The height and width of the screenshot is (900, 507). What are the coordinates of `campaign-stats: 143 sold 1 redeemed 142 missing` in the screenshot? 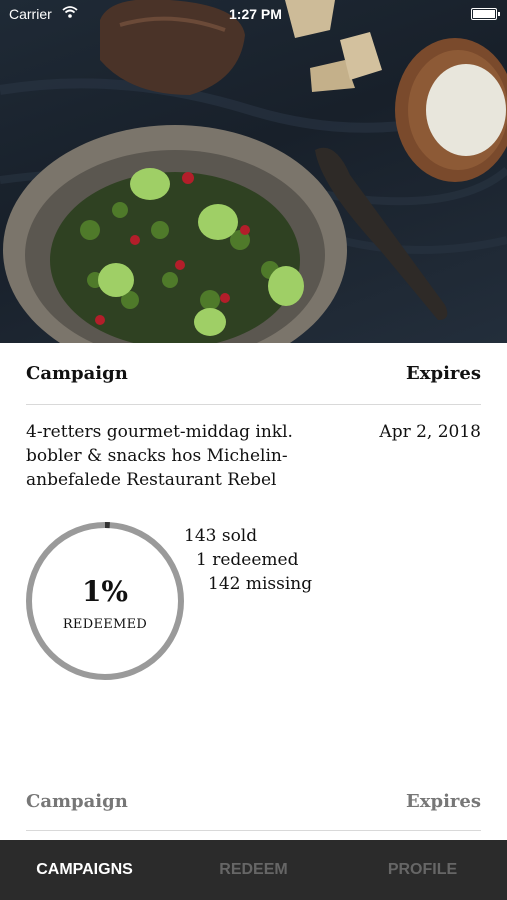 It's located at (248, 560).